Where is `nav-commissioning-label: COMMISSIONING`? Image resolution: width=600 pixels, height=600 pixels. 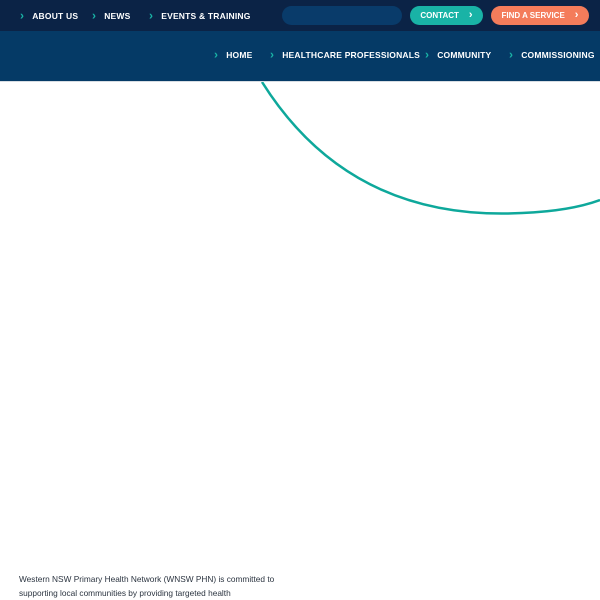 nav-commissioning-label: COMMISSIONING is located at coordinates (558, 55).